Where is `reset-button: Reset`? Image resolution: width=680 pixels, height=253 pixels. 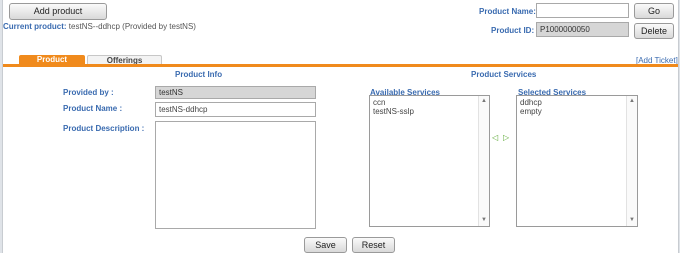
reset-button: Reset is located at coordinates (373, 245).